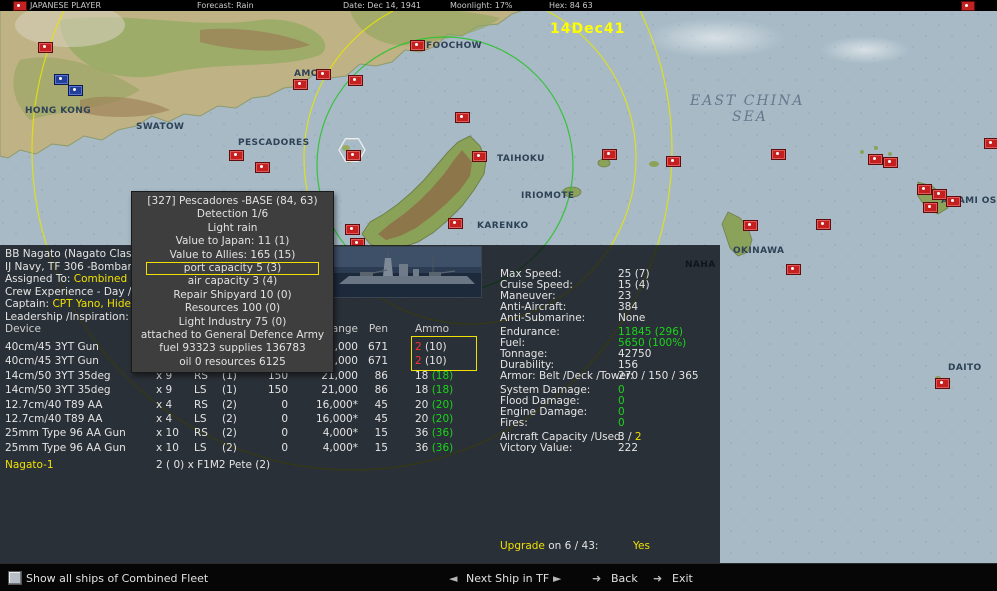 The height and width of the screenshot is (591, 997). What do you see at coordinates (232, 281) in the screenshot?
I see `tooltip-line: air capacity 3 (4)` at bounding box center [232, 281].